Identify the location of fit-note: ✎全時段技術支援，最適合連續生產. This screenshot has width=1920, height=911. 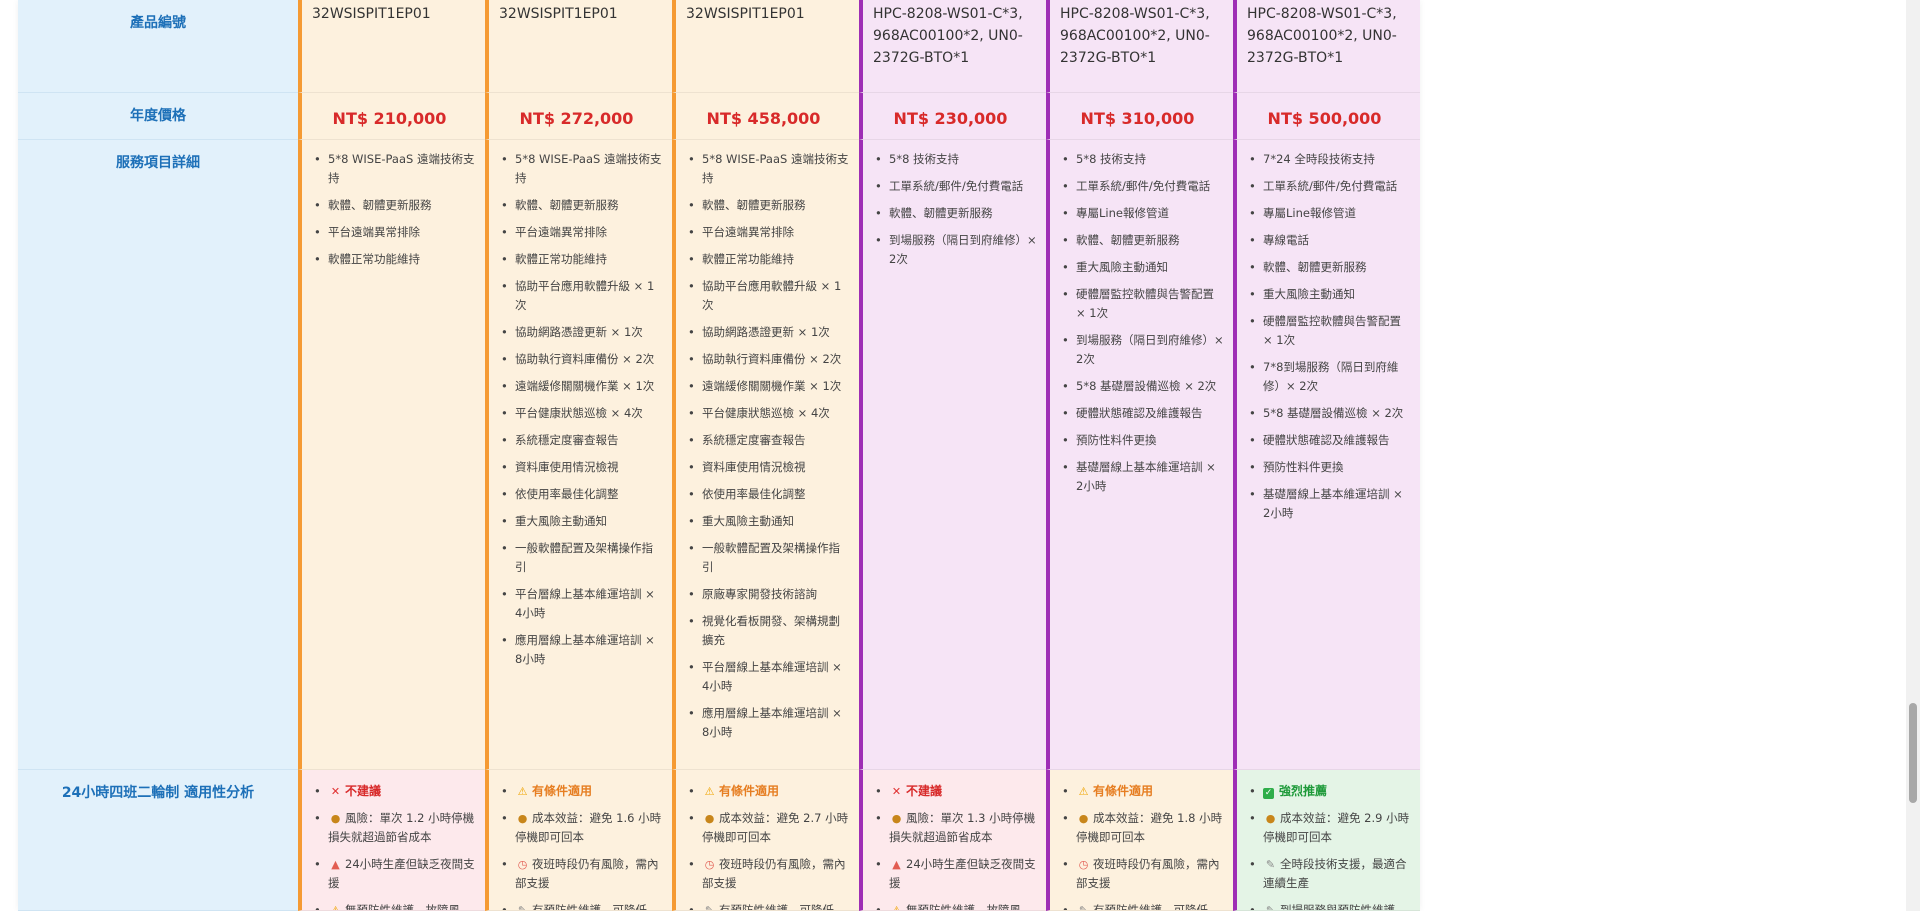
(1330, 874).